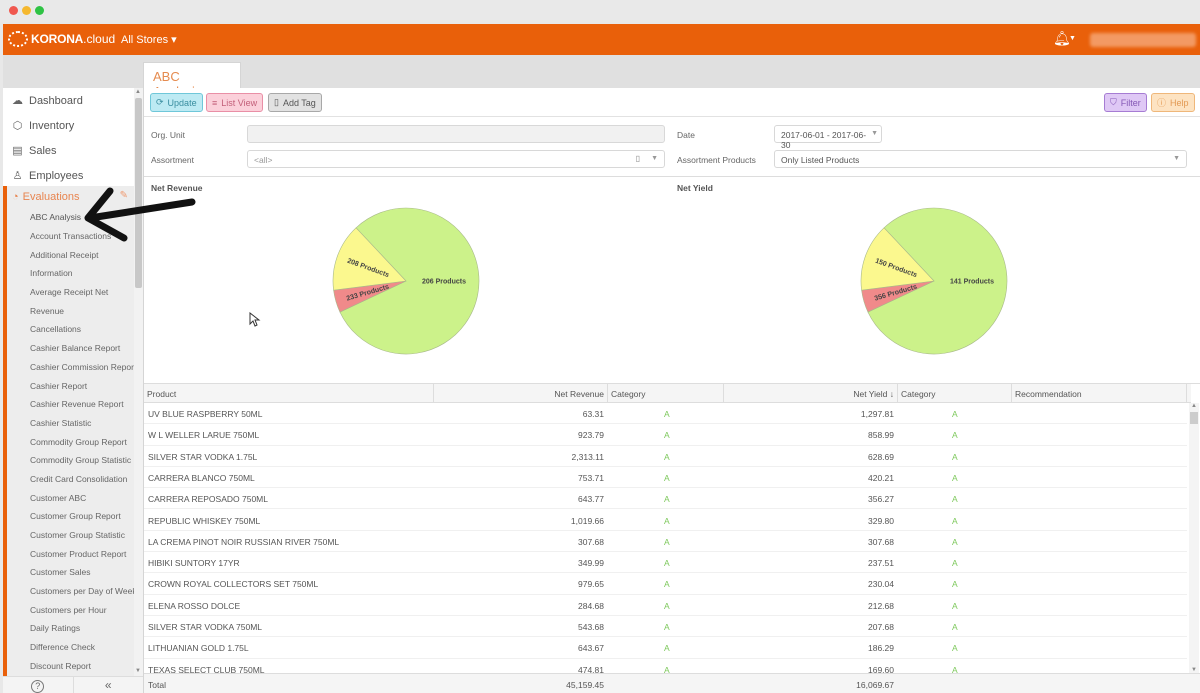  What do you see at coordinates (138, 382) in the screenshot?
I see `sidebar-scrollbar: ▲ ▼` at bounding box center [138, 382].